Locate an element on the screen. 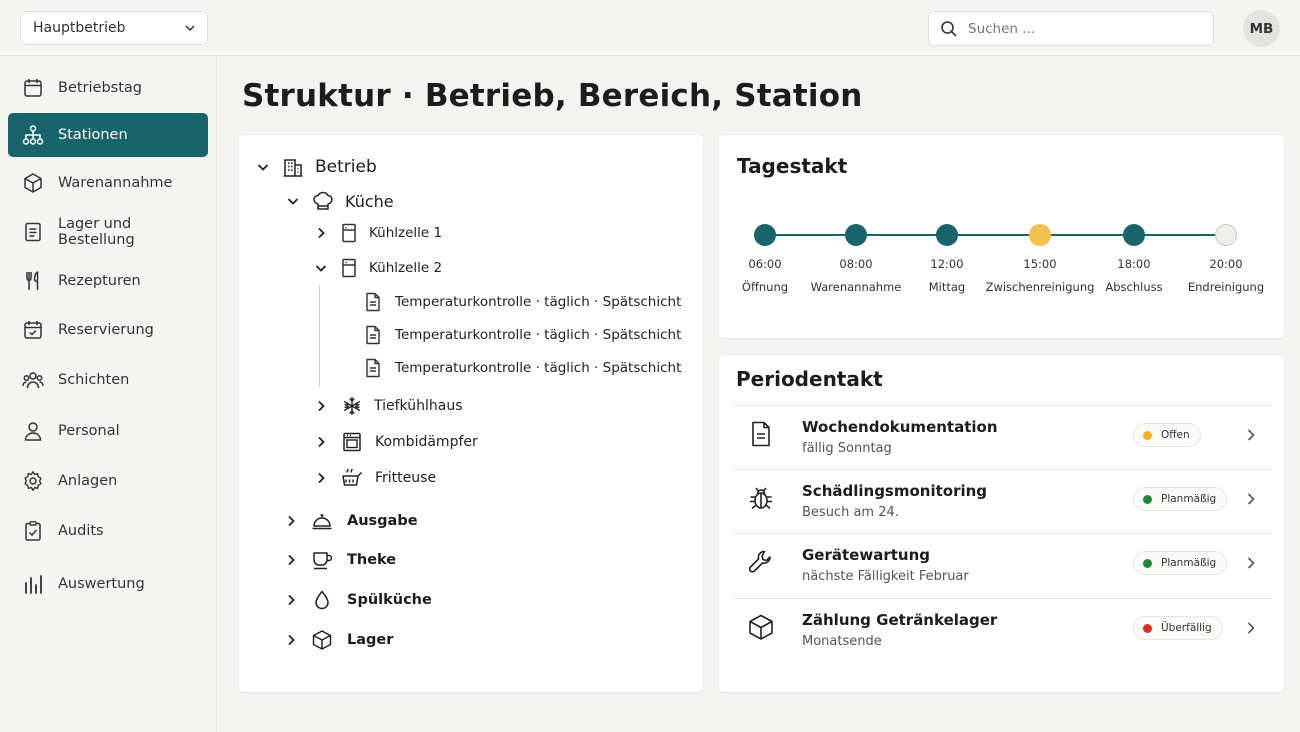  status-badge: Offen is located at coordinates (1167, 435).